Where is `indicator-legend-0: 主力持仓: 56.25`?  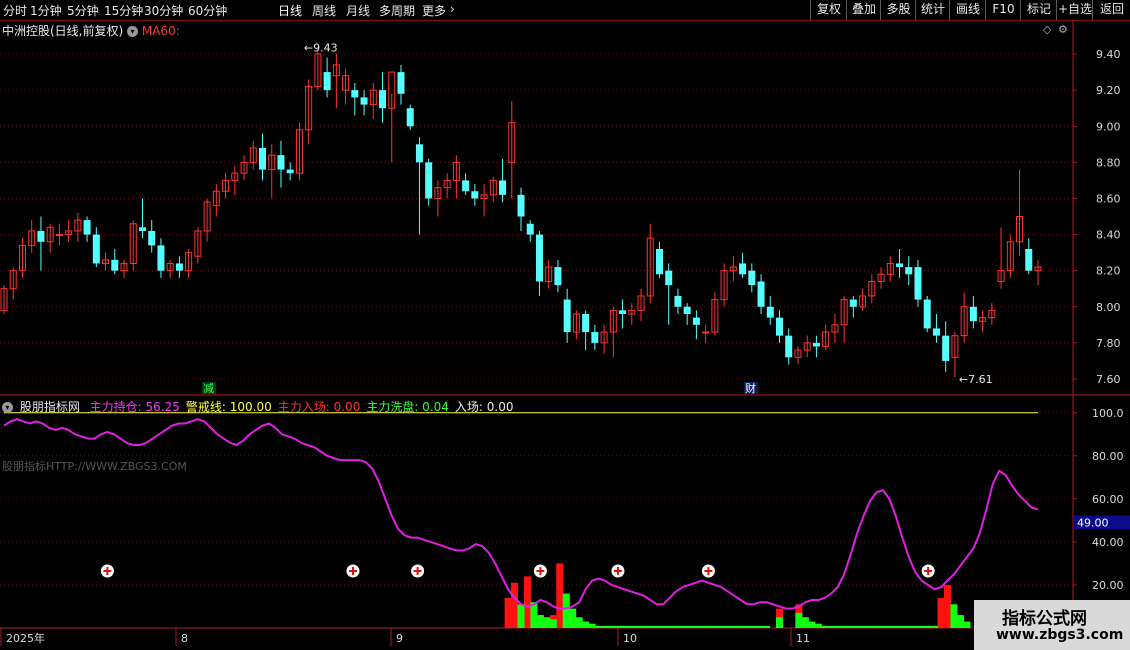 indicator-legend-0: 主力持仓: 56.25 is located at coordinates (134, 407).